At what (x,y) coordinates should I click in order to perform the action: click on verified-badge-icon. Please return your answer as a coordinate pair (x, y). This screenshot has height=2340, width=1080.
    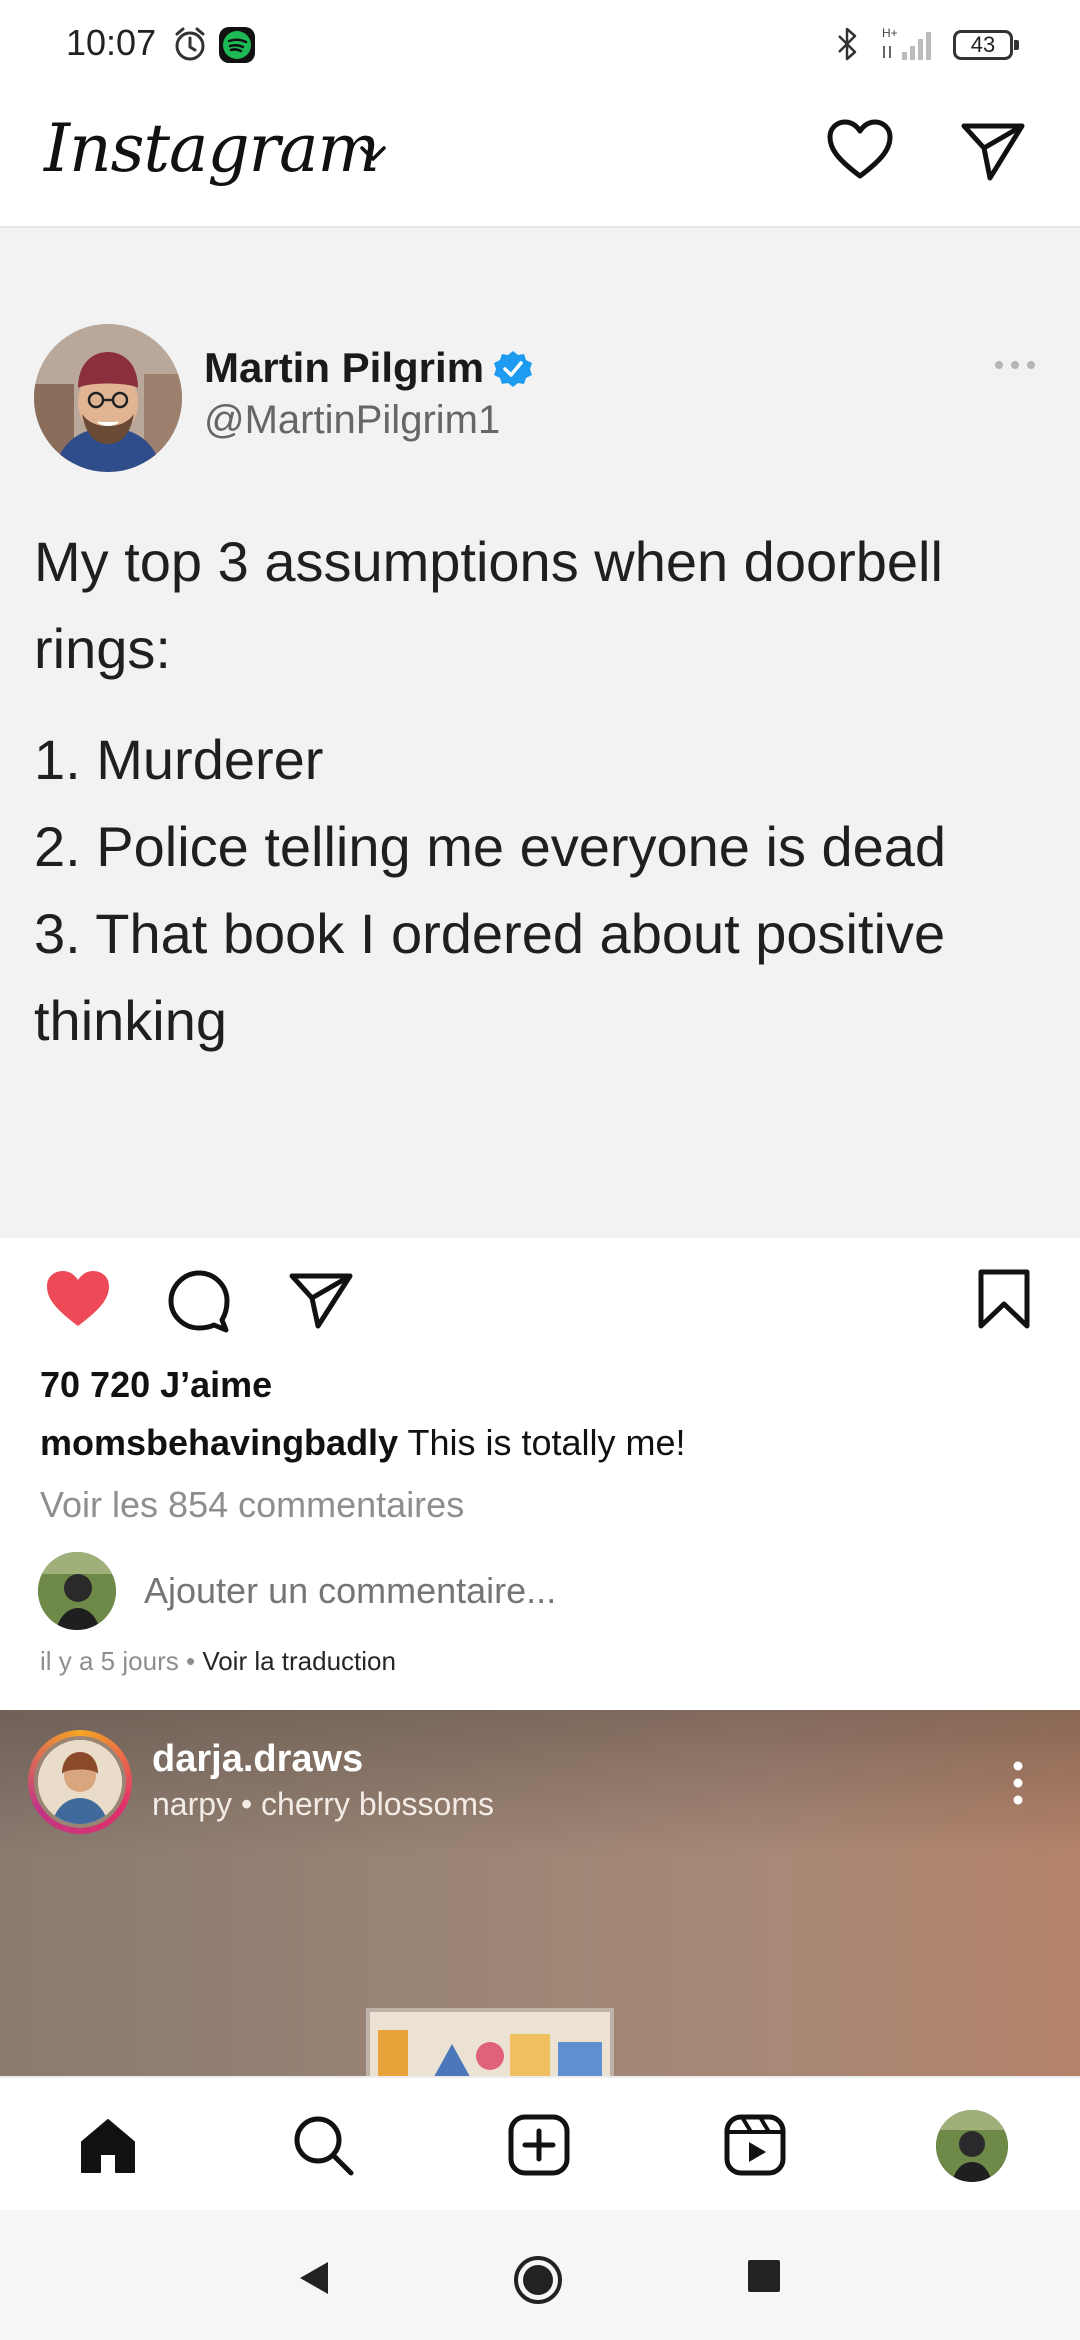
    Looking at the image, I should click on (513, 371).